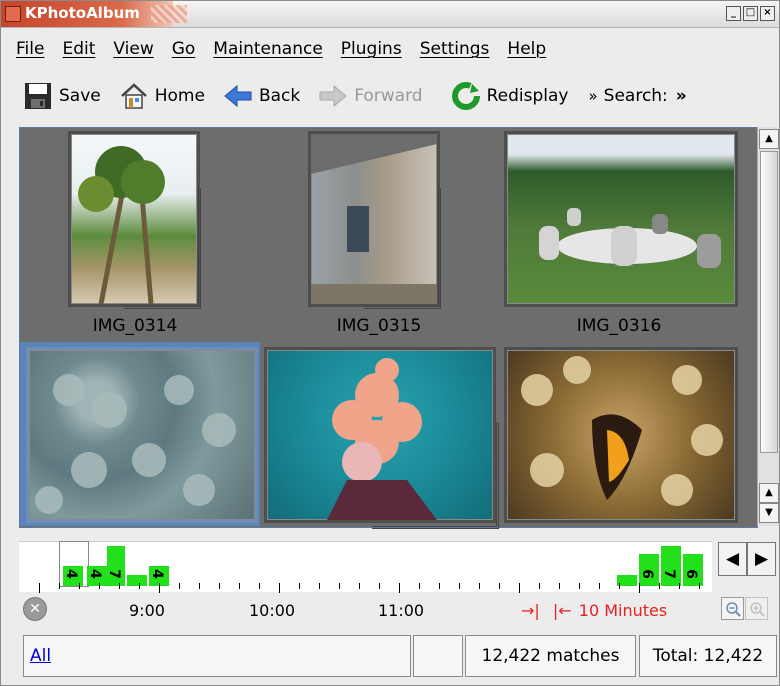 This screenshot has width=780, height=686. I want to click on left-arrow-icon: ◀, so click(732, 559).